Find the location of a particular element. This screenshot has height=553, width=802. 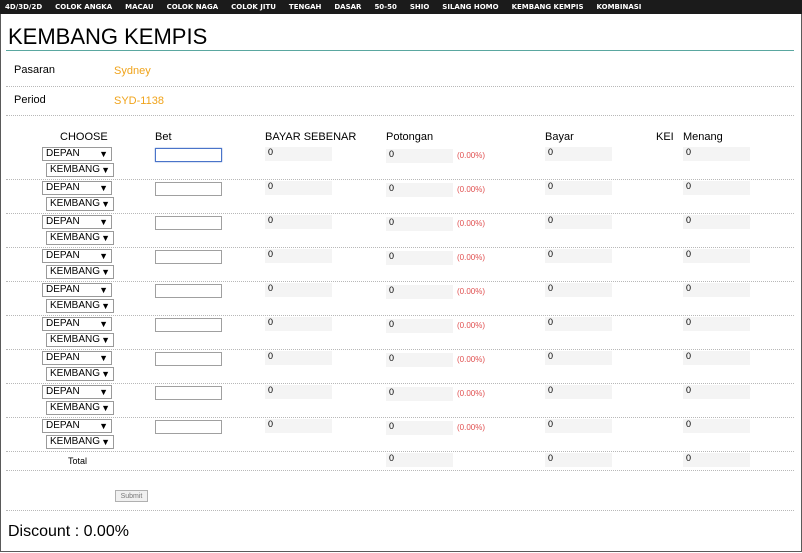

nav-item-50-50: 50-50 is located at coordinates (385, 7).